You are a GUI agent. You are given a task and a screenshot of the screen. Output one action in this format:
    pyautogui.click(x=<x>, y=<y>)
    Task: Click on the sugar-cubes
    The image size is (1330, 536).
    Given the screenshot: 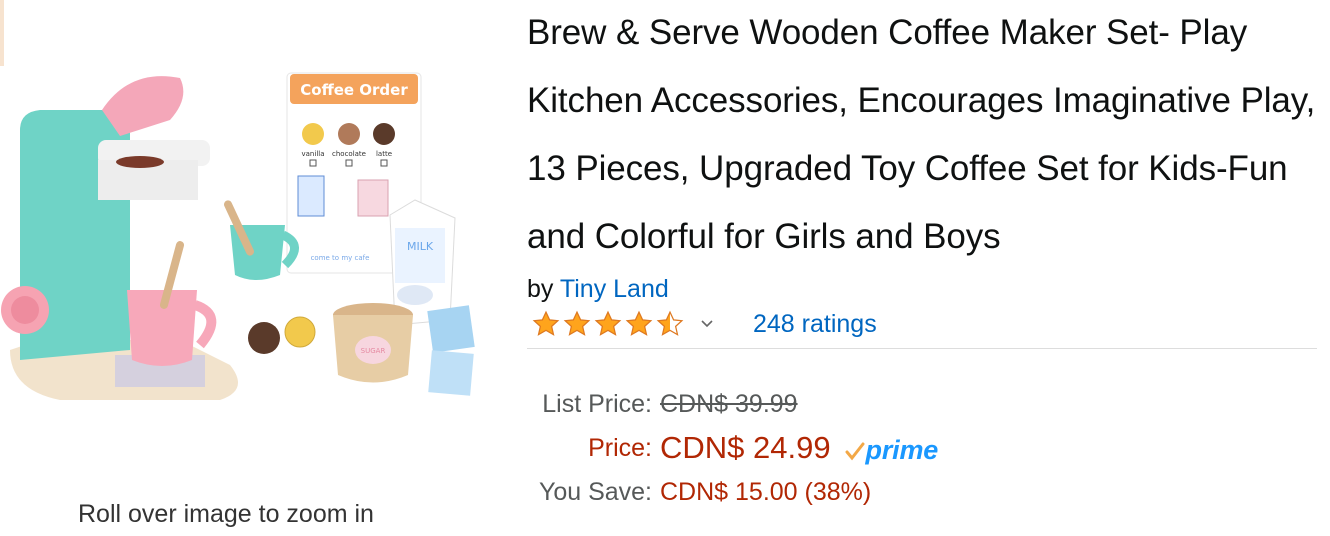 What is the action you would take?
    pyautogui.click(x=451, y=350)
    